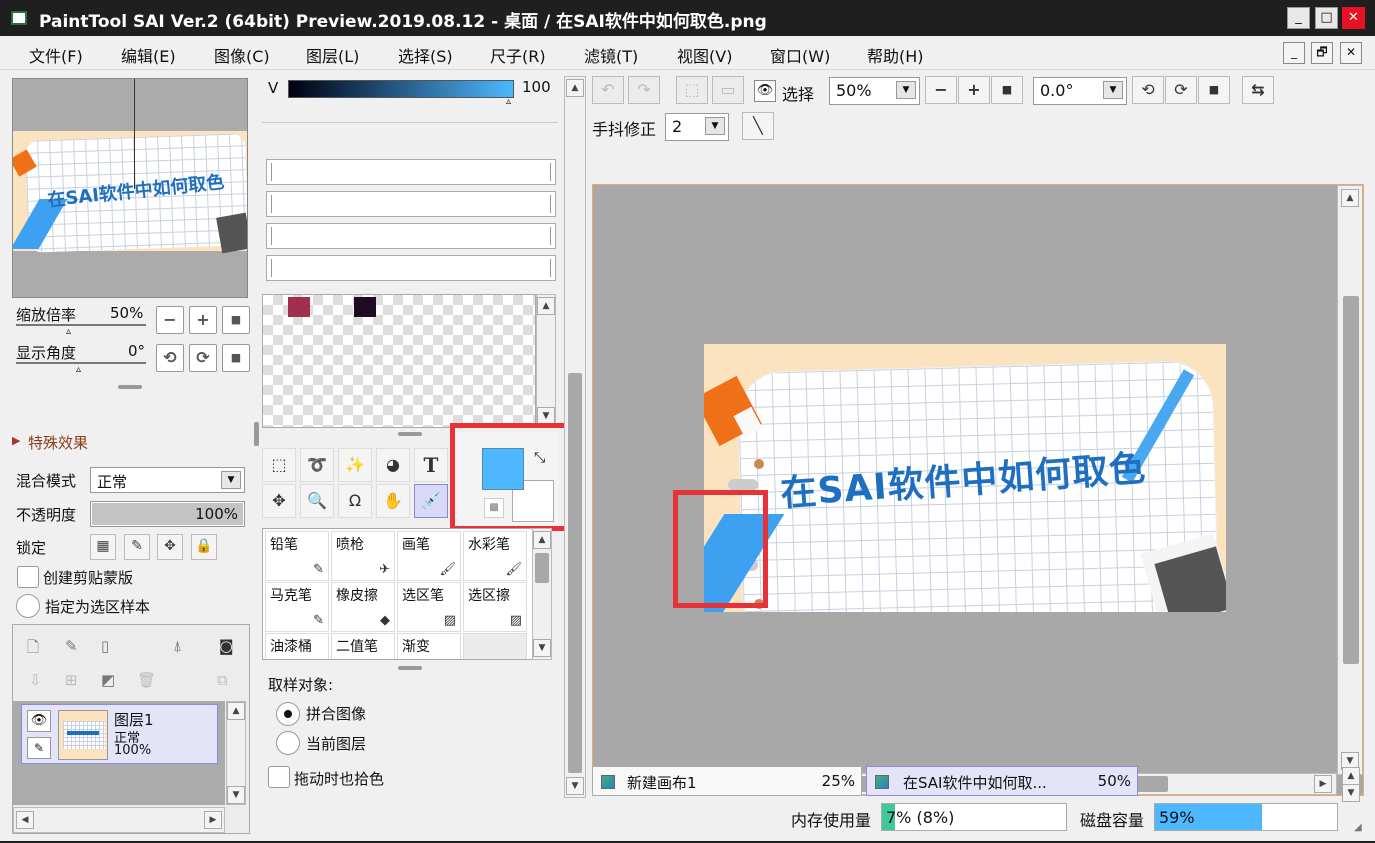 The height and width of the screenshot is (843, 1375). I want to click on mdi-close-button: ✕, so click(1351, 53).